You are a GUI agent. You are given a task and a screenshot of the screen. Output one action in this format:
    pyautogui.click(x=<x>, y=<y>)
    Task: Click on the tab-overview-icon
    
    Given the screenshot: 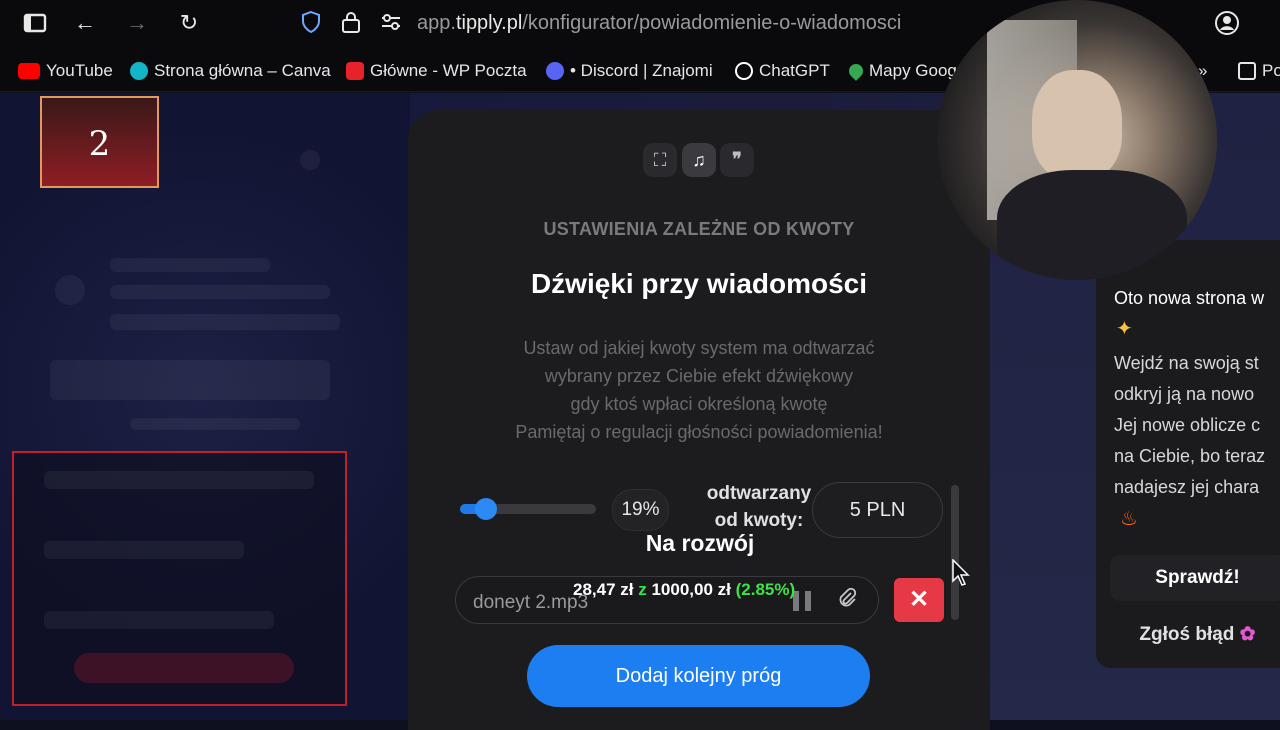 What is the action you would take?
    pyautogui.click(x=35, y=23)
    